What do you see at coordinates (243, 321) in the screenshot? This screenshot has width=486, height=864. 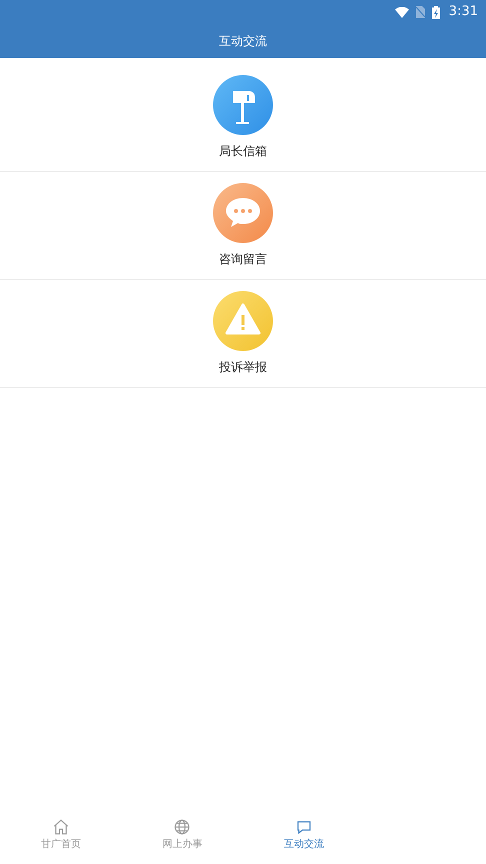 I see `warning-icon` at bounding box center [243, 321].